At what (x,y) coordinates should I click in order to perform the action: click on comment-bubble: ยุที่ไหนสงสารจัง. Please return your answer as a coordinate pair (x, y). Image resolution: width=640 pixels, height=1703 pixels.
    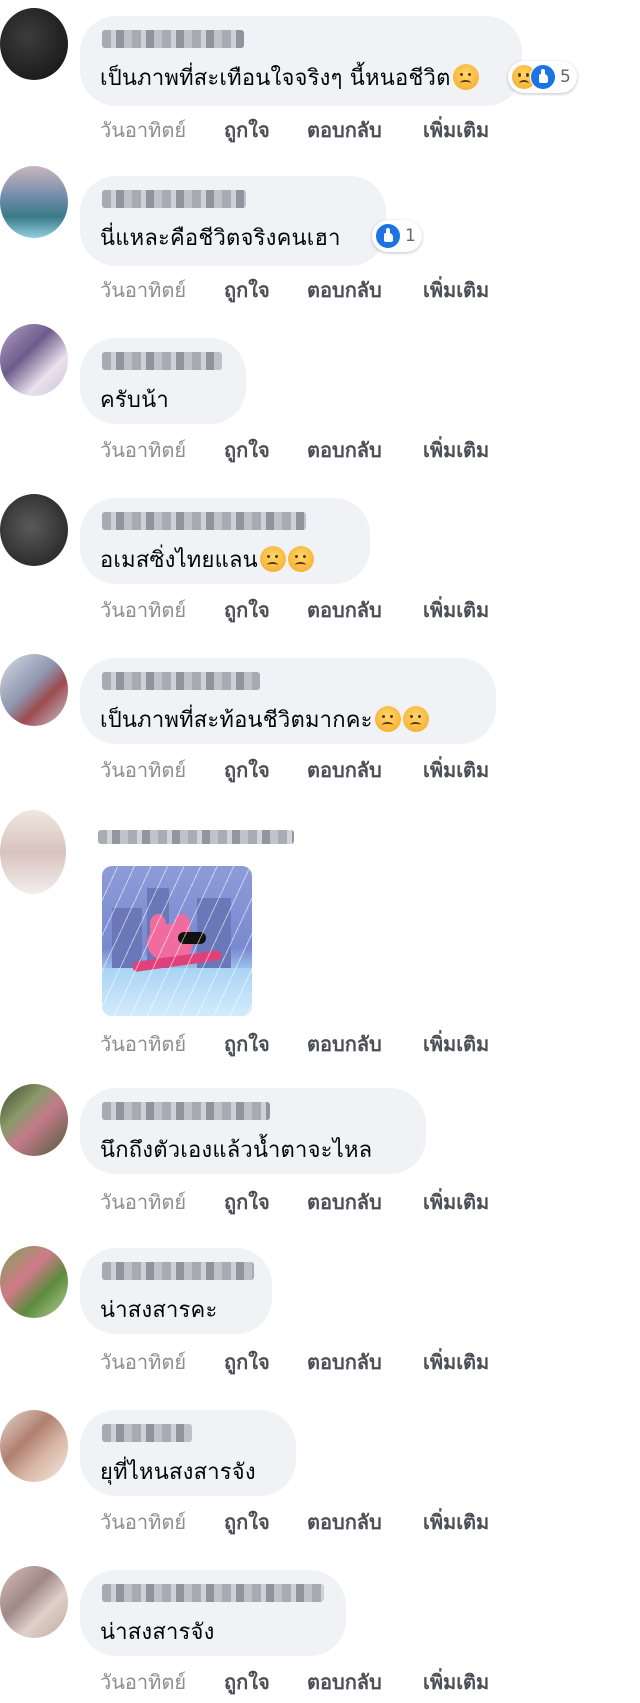
    Looking at the image, I should click on (188, 1453).